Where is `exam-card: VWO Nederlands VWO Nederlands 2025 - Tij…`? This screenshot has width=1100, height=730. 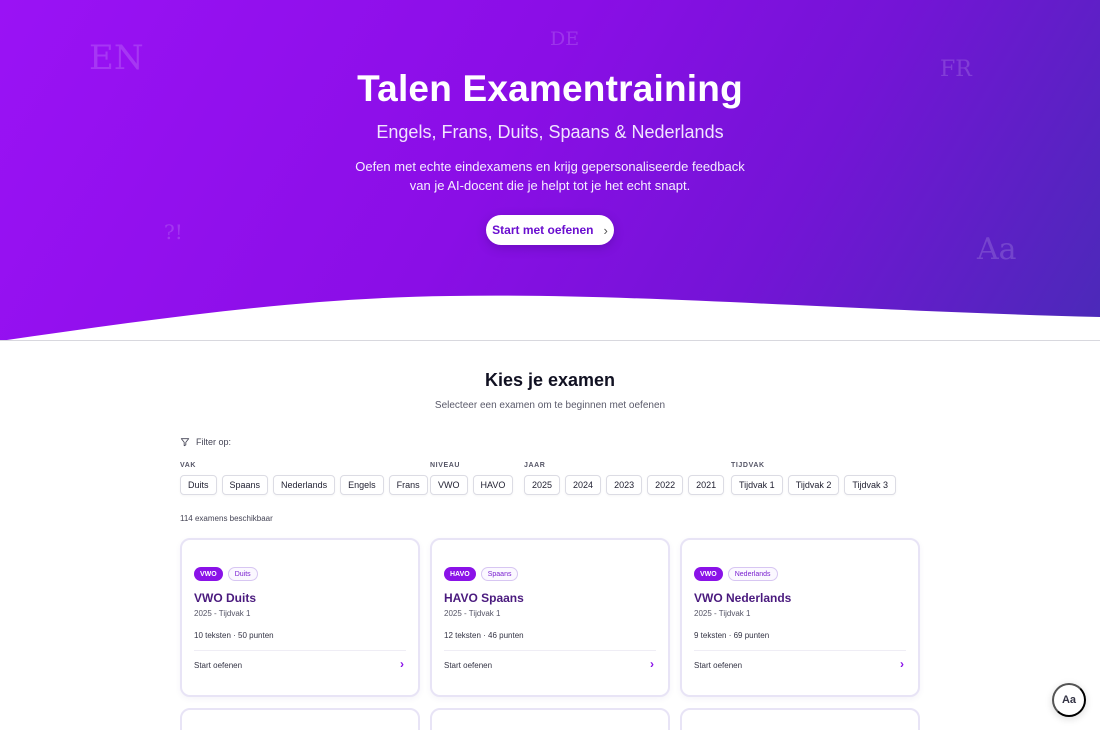 exam-card: VWO Nederlands VWO Nederlands 2025 - Tij… is located at coordinates (800, 617).